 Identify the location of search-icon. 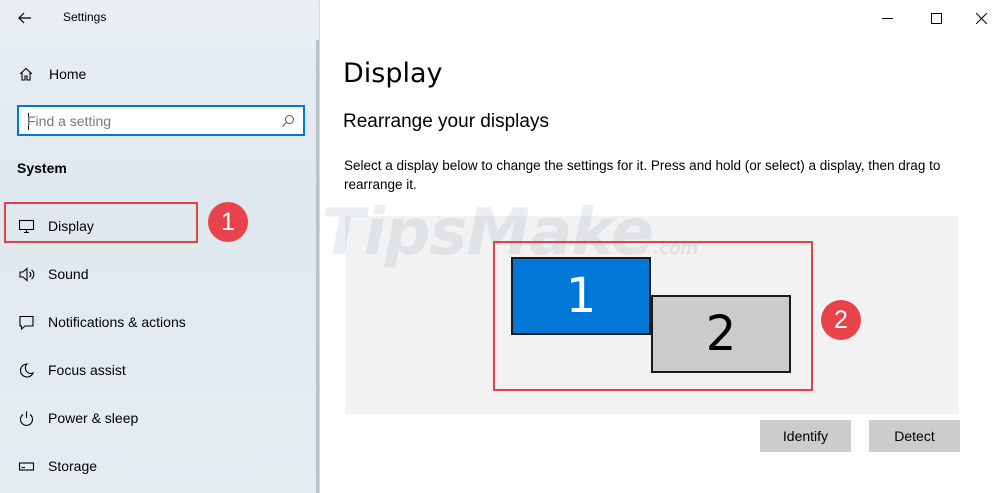
(288, 121).